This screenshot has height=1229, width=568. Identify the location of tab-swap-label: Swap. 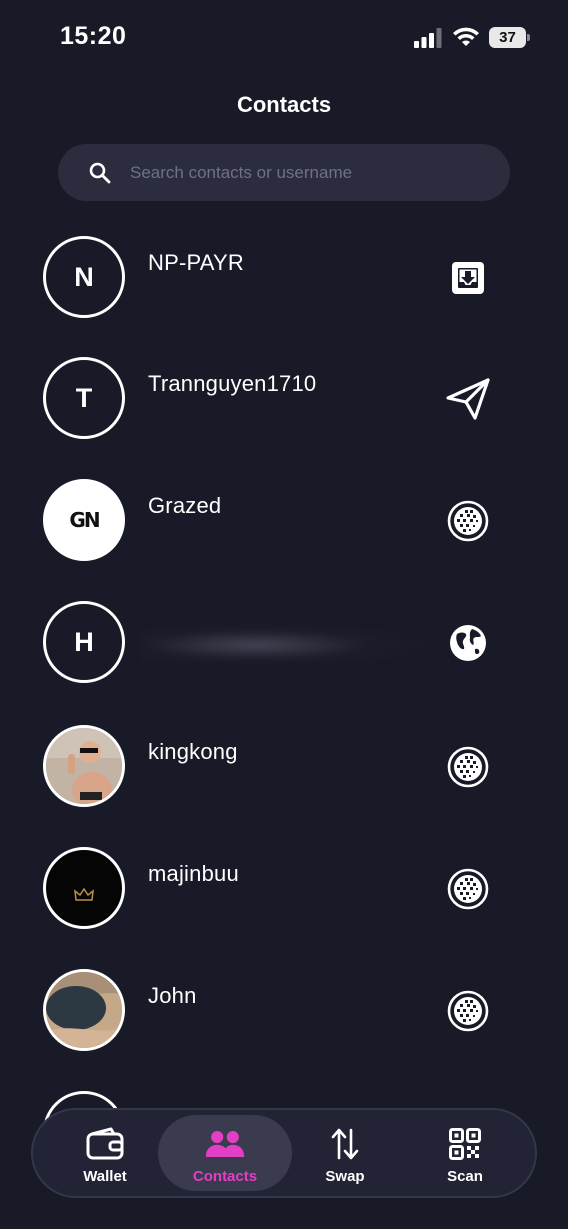
(345, 1176).